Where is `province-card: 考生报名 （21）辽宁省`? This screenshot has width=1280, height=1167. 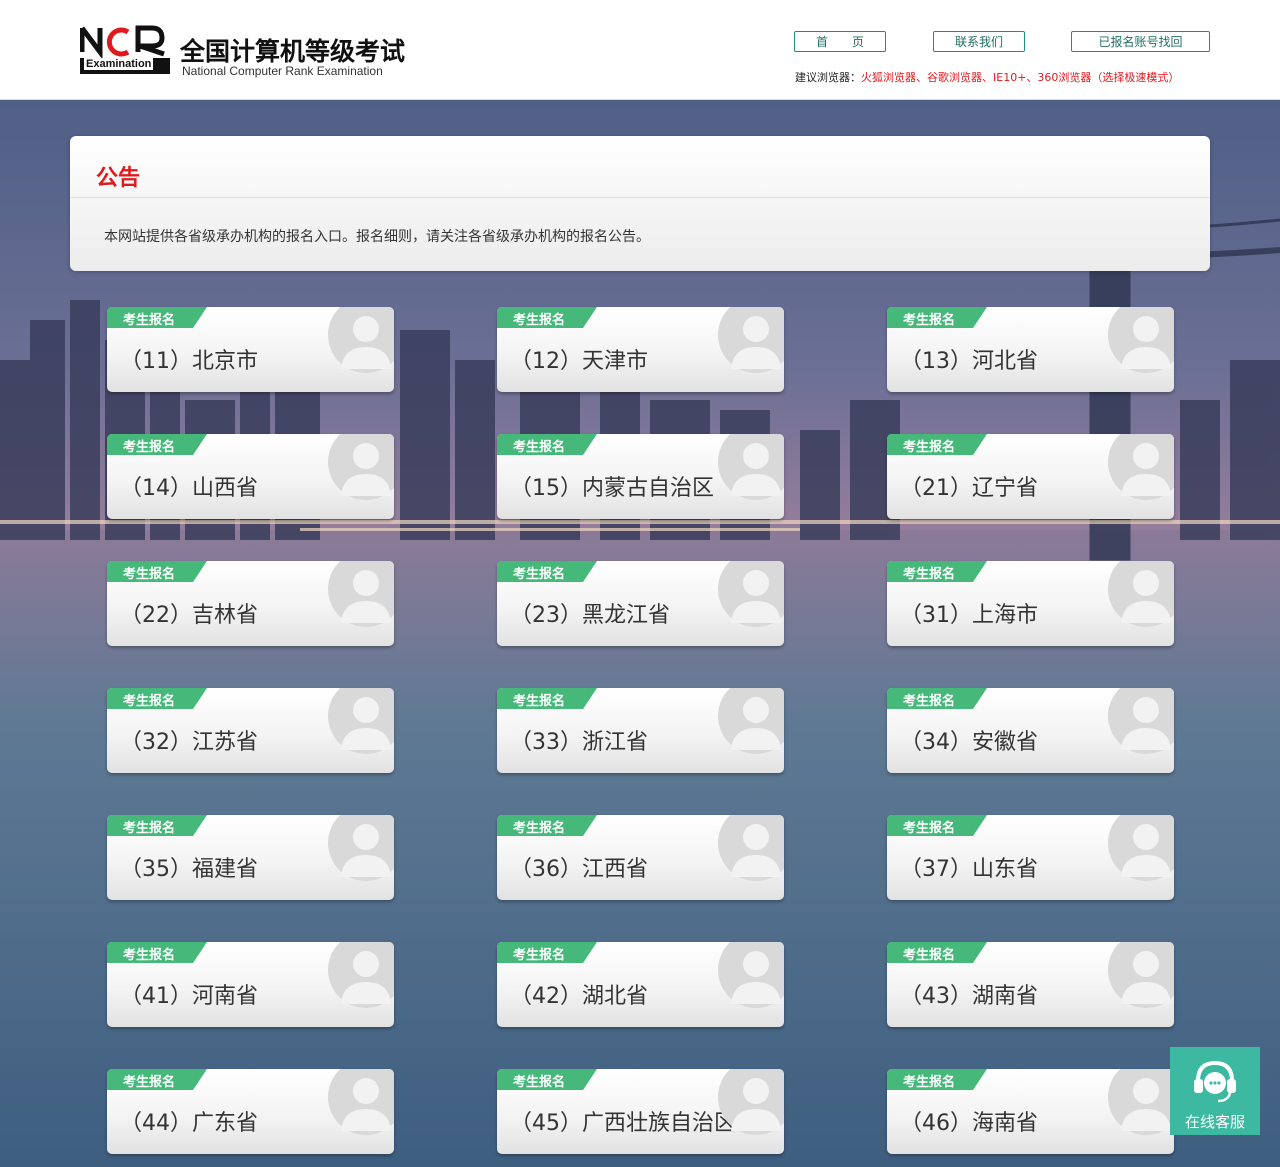
province-card: 考生报名 （21）辽宁省 is located at coordinates (1030, 476).